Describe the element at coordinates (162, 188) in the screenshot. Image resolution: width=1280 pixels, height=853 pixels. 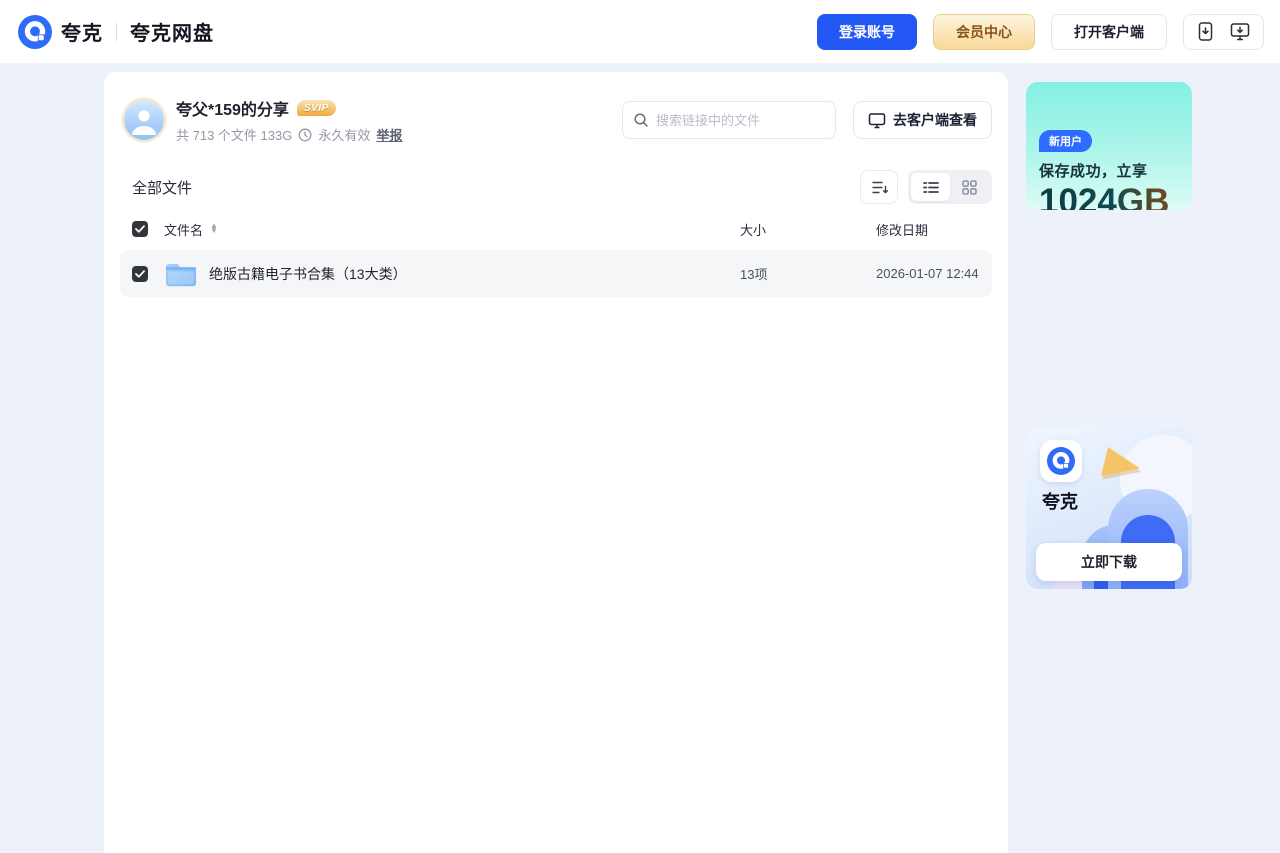
I see `section-title-all-files: 全部文件` at that location.